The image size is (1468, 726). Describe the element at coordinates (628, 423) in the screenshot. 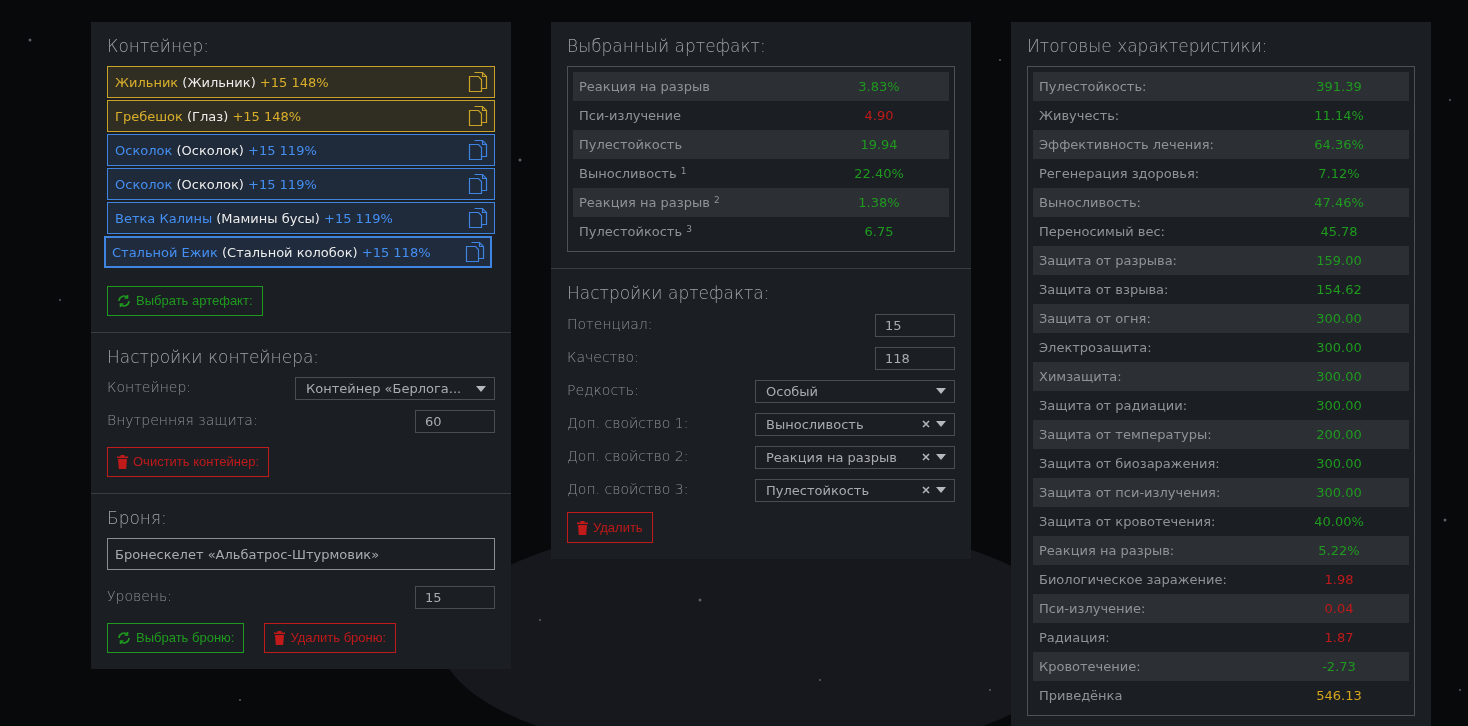

I see `field-label: Доп. свойство 1:` at that location.